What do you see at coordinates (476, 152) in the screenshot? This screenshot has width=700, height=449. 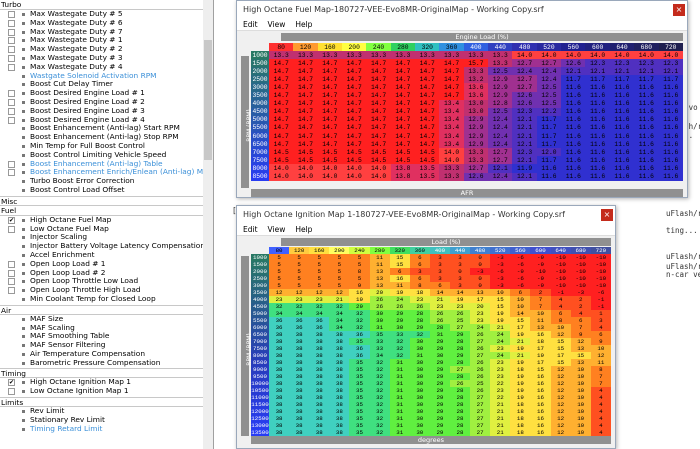 I see `table-cell: 13.3` at bounding box center [476, 152].